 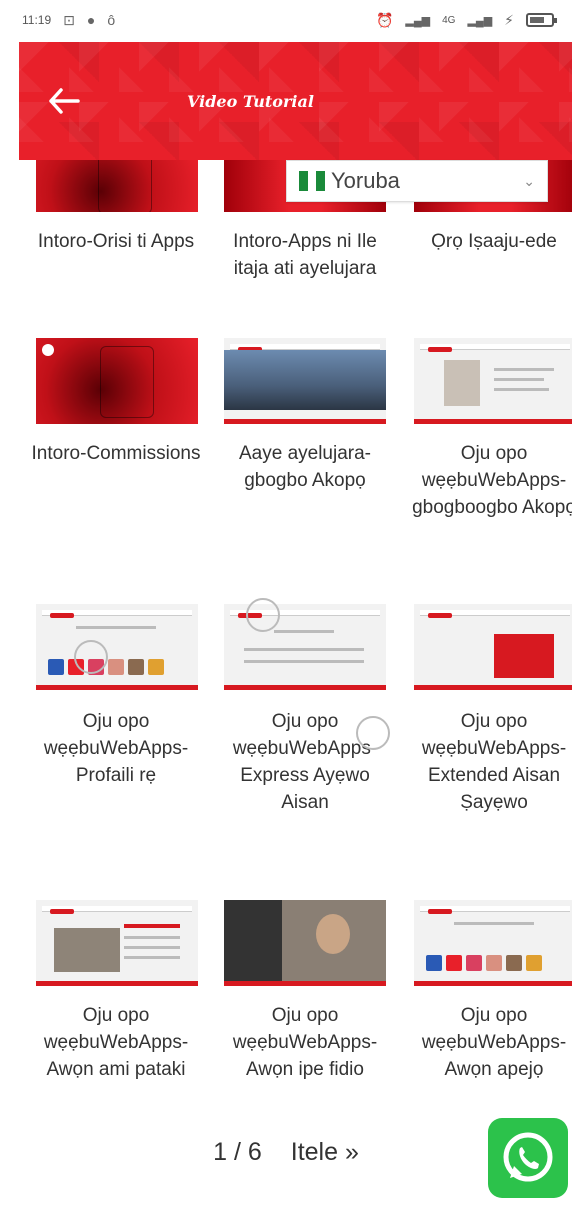 I want to click on signal-icon-2: ▂▄▆, so click(x=480, y=20).